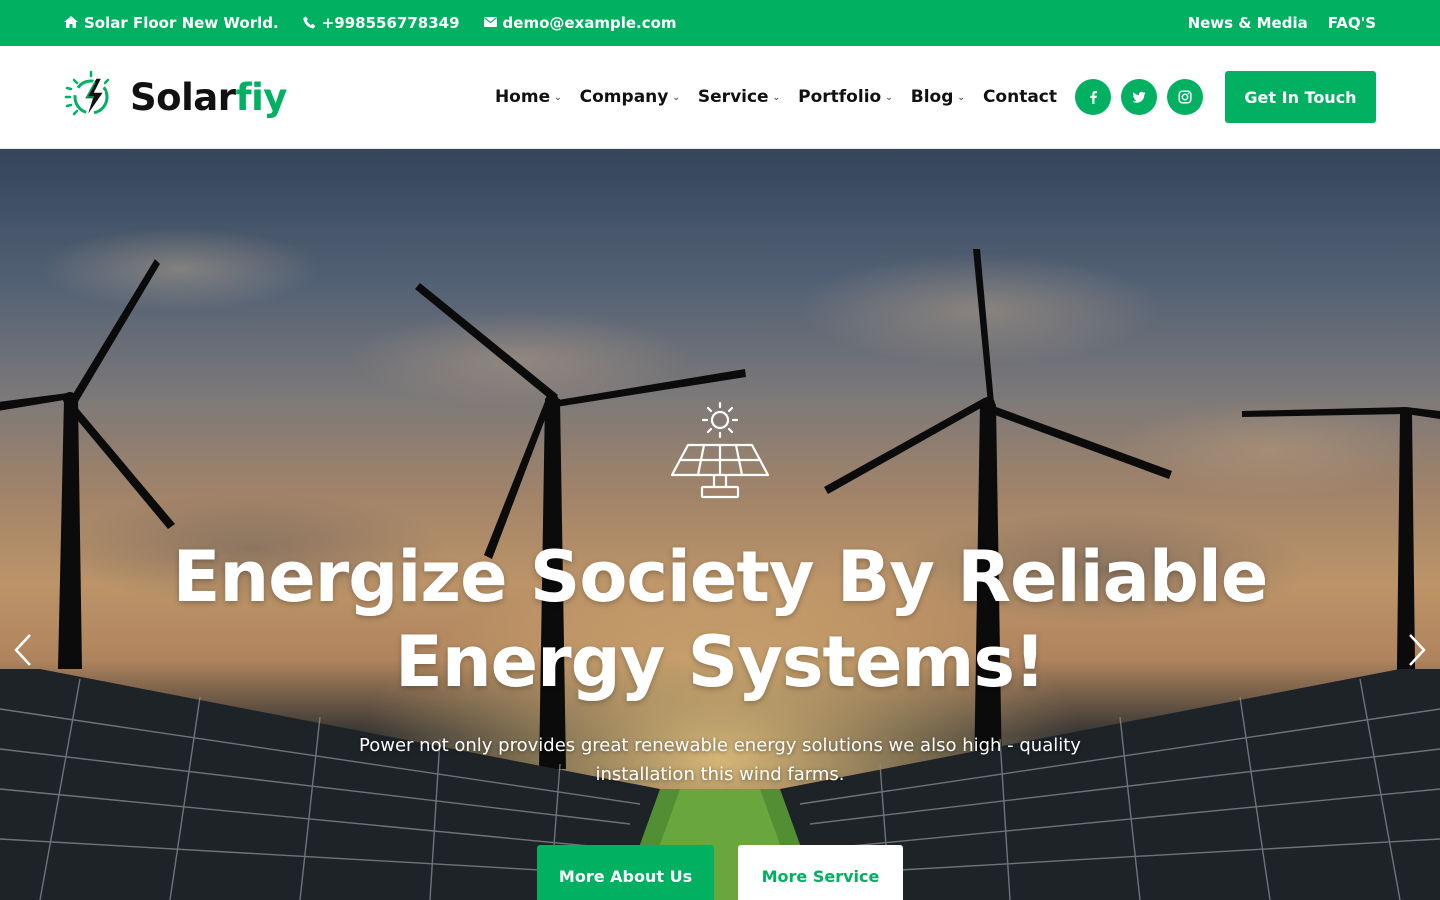  What do you see at coordinates (87, 94) in the screenshot?
I see `bolt-logo-icon` at bounding box center [87, 94].